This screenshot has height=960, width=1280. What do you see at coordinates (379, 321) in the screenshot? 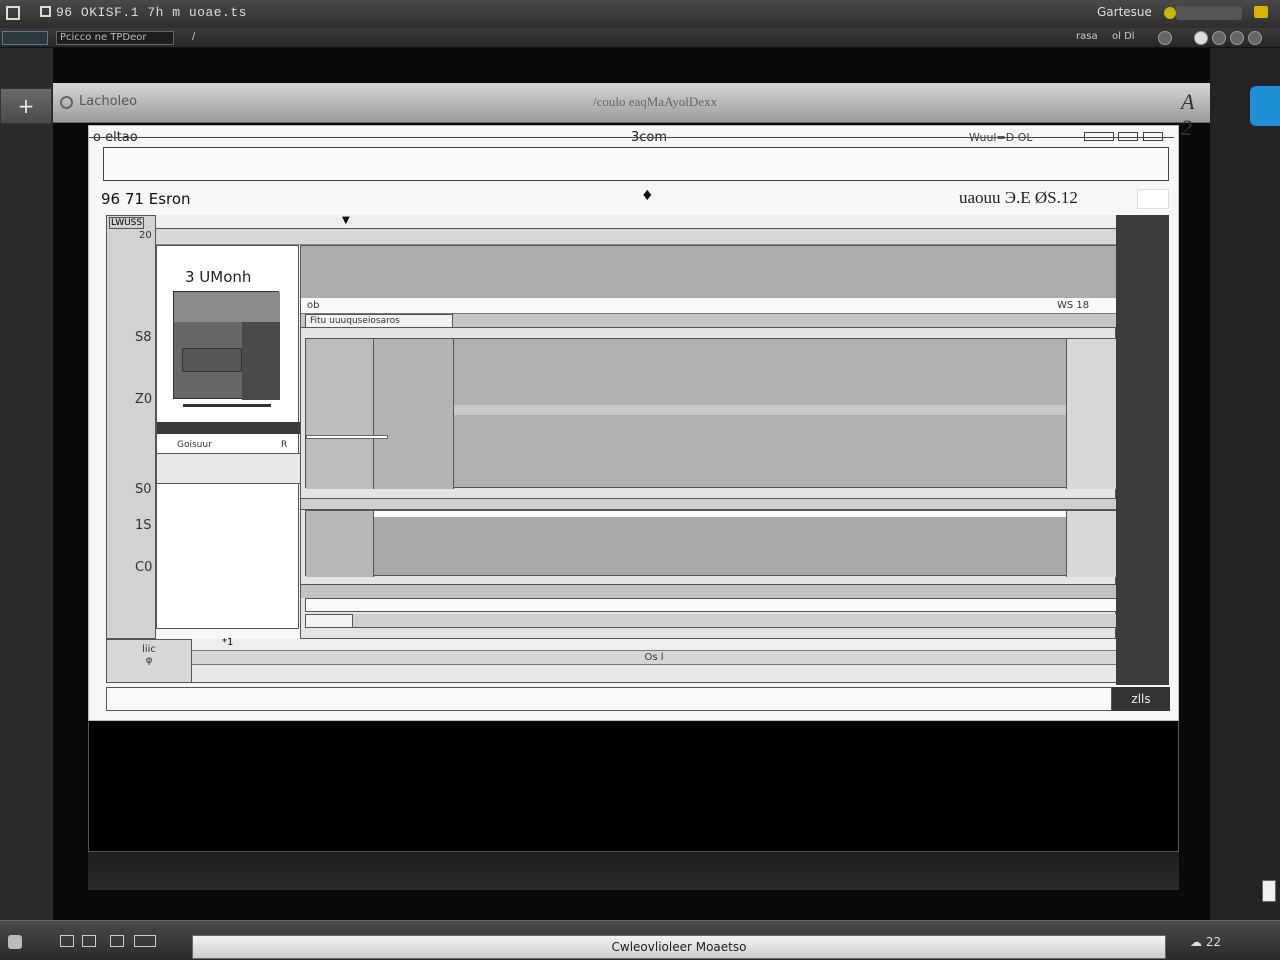
I see `canvas-tab: Fitu uuuquseiosaros` at bounding box center [379, 321].